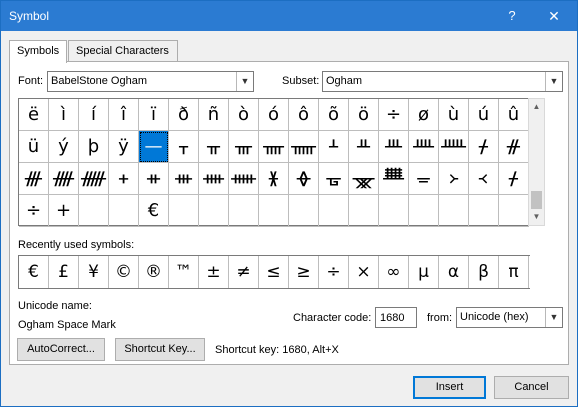 The image size is (578, 407). What do you see at coordinates (364, 147) in the screenshot?
I see `symbol-cell: ᚇ` at bounding box center [364, 147].